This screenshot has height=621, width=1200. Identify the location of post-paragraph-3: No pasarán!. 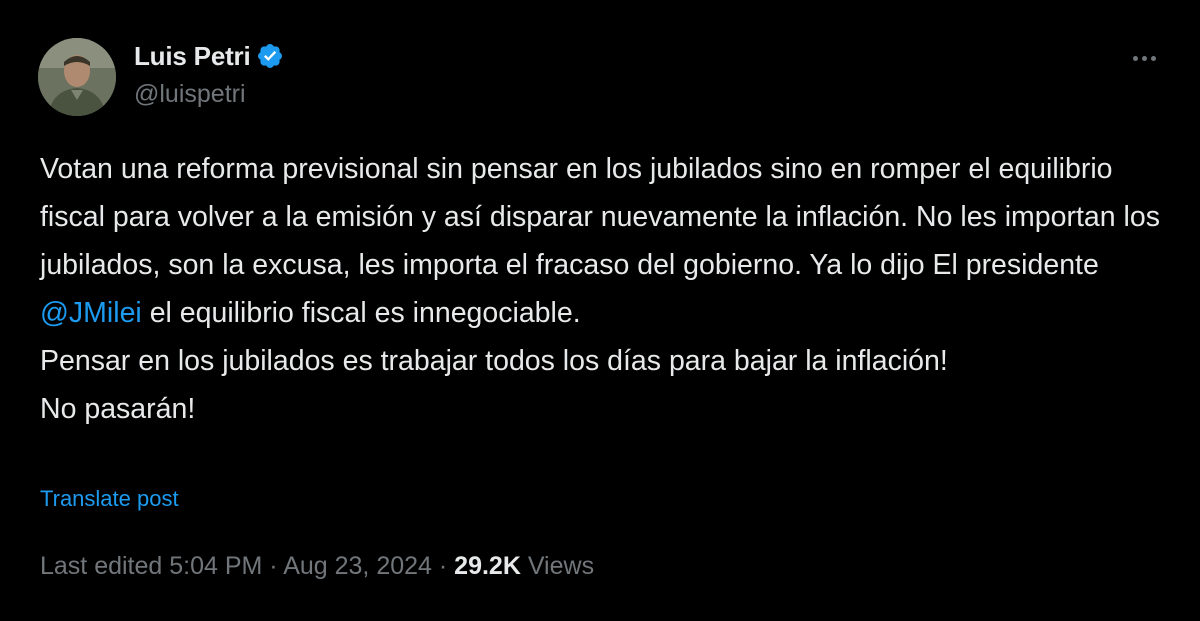
(118, 409).